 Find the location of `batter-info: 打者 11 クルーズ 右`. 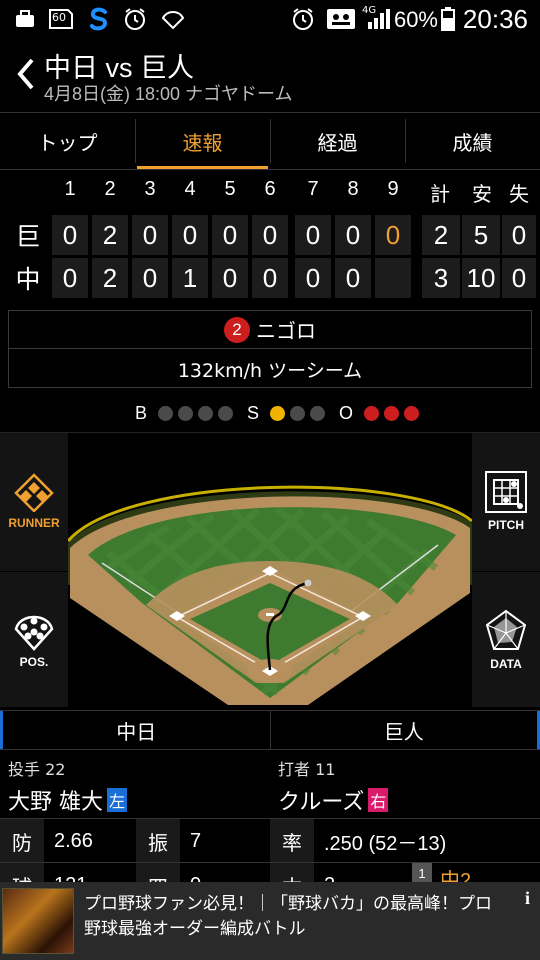

batter-info: 打者 11 クルーズ 右 is located at coordinates (408, 786).